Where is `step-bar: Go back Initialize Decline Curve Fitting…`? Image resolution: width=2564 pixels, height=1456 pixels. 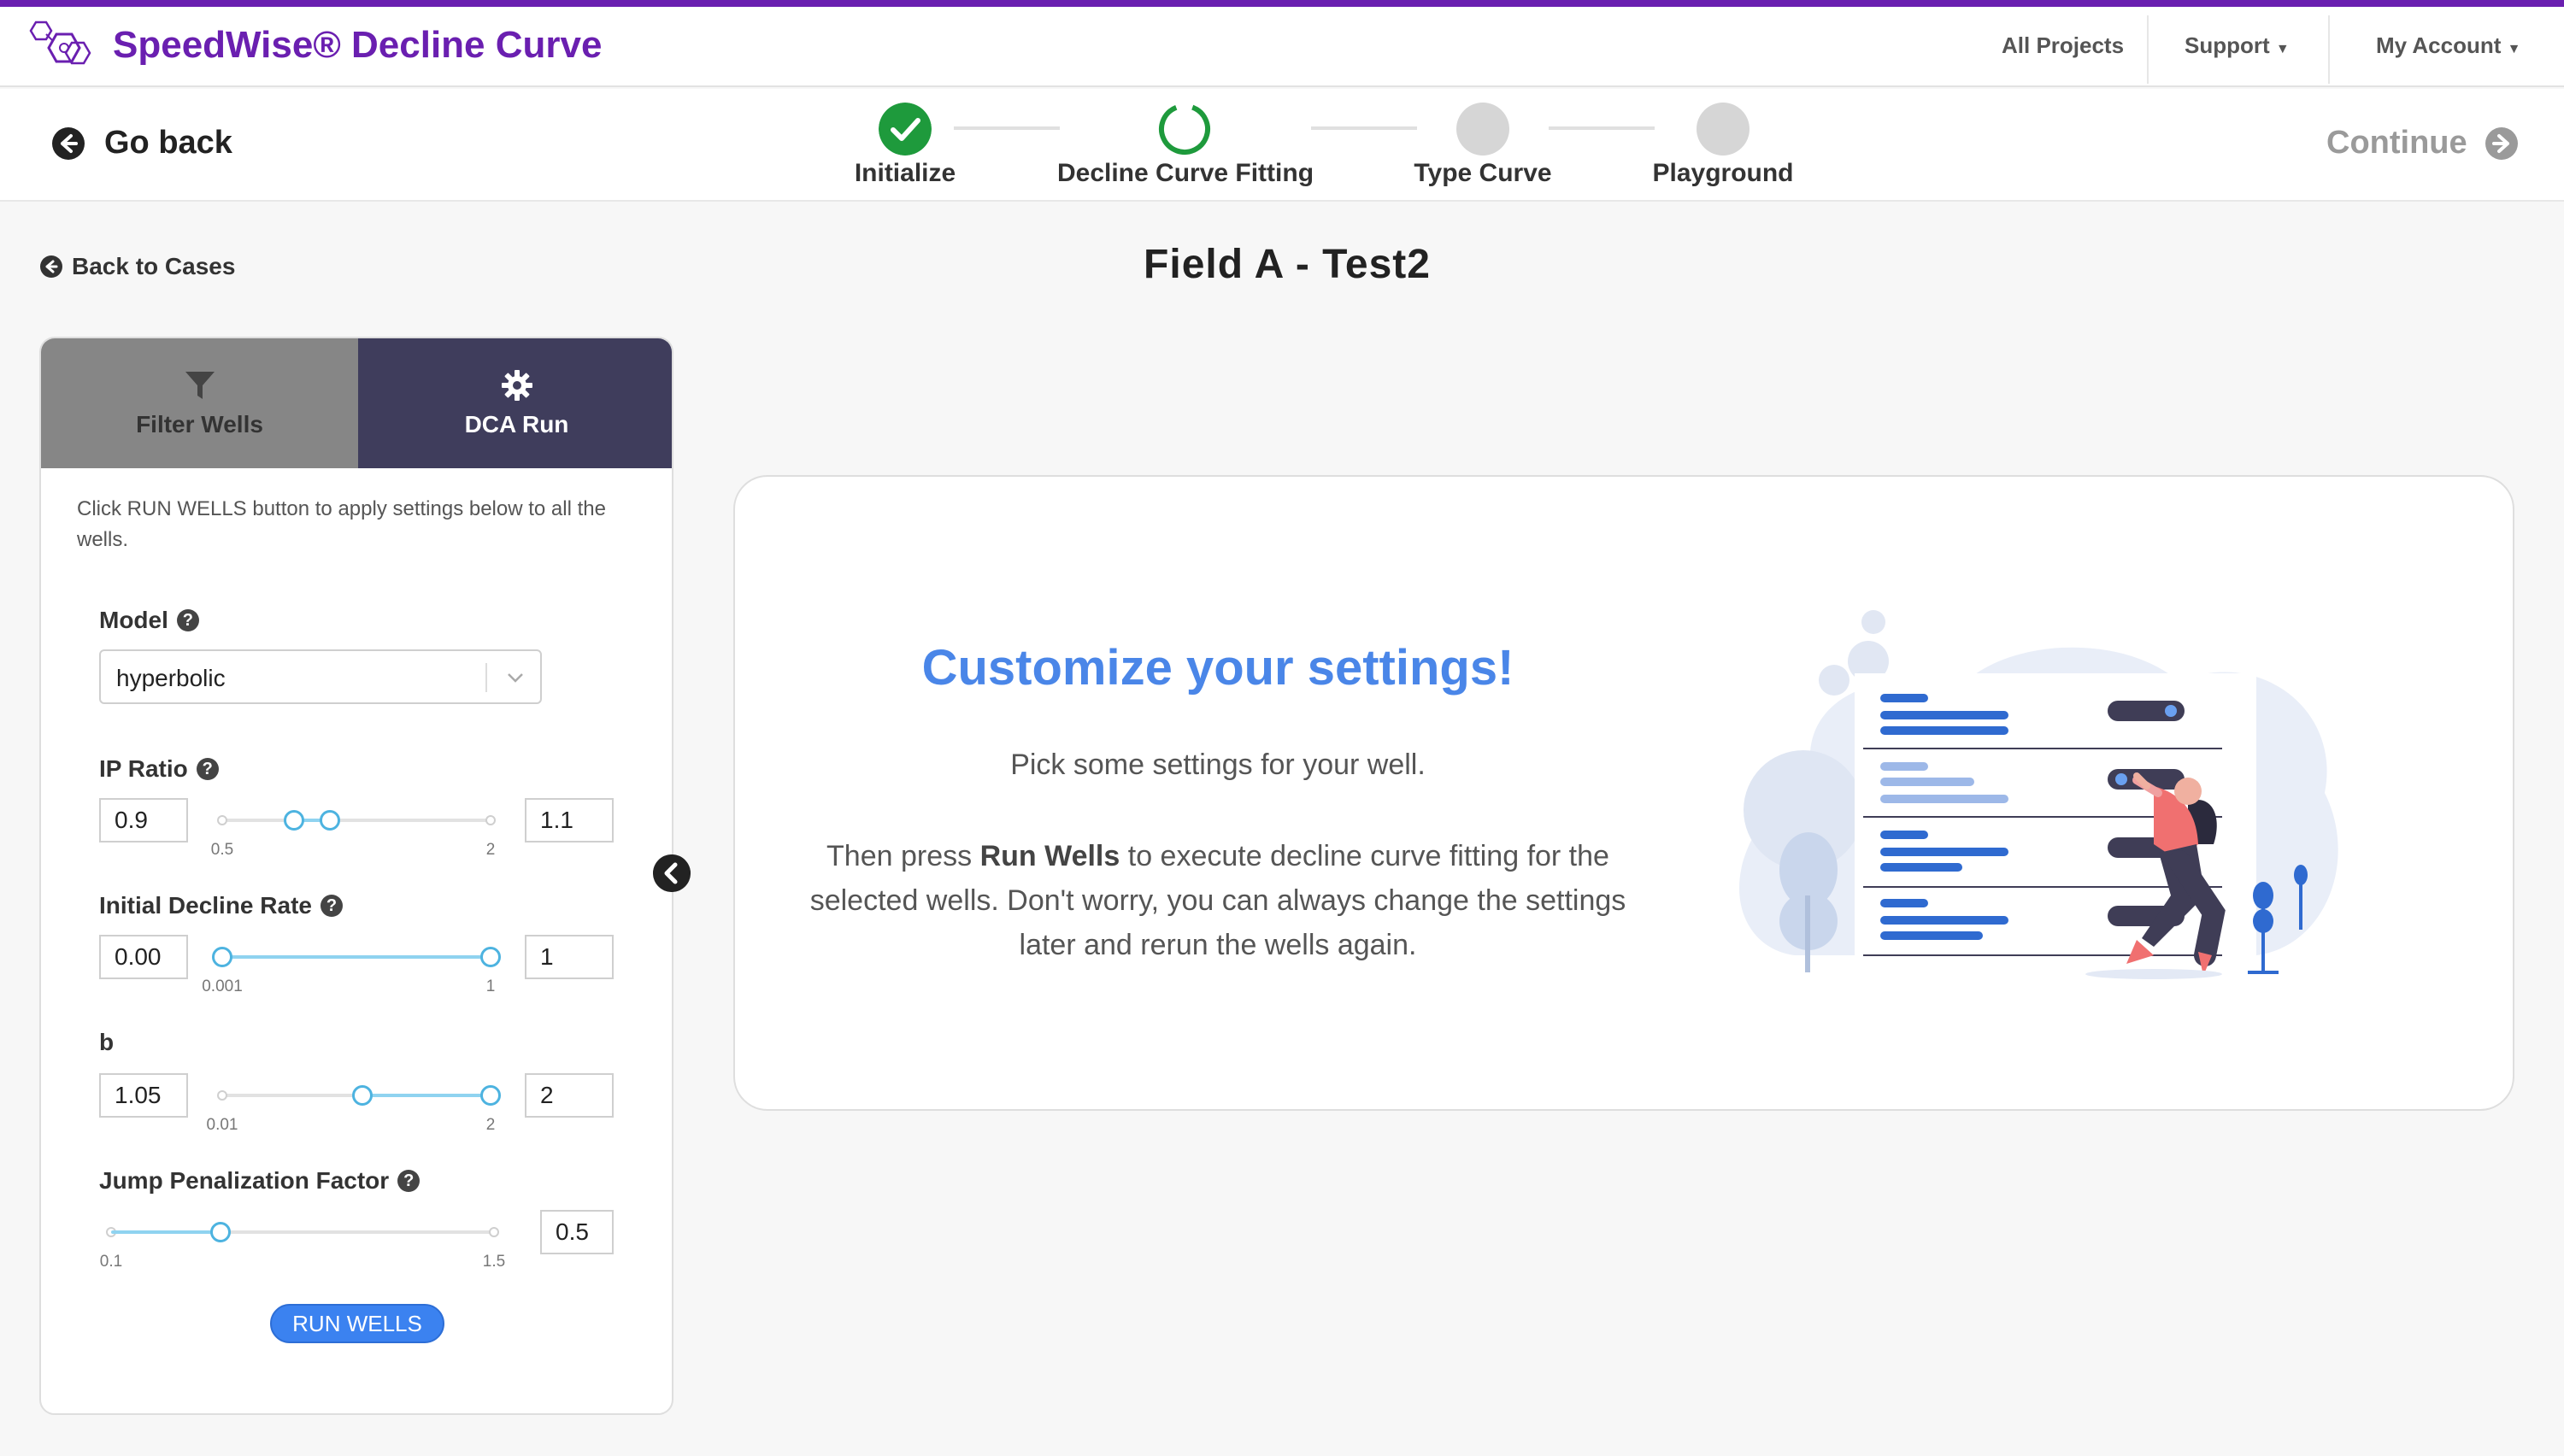 step-bar: Go back Initialize Decline Curve Fitting… is located at coordinates (1282, 145).